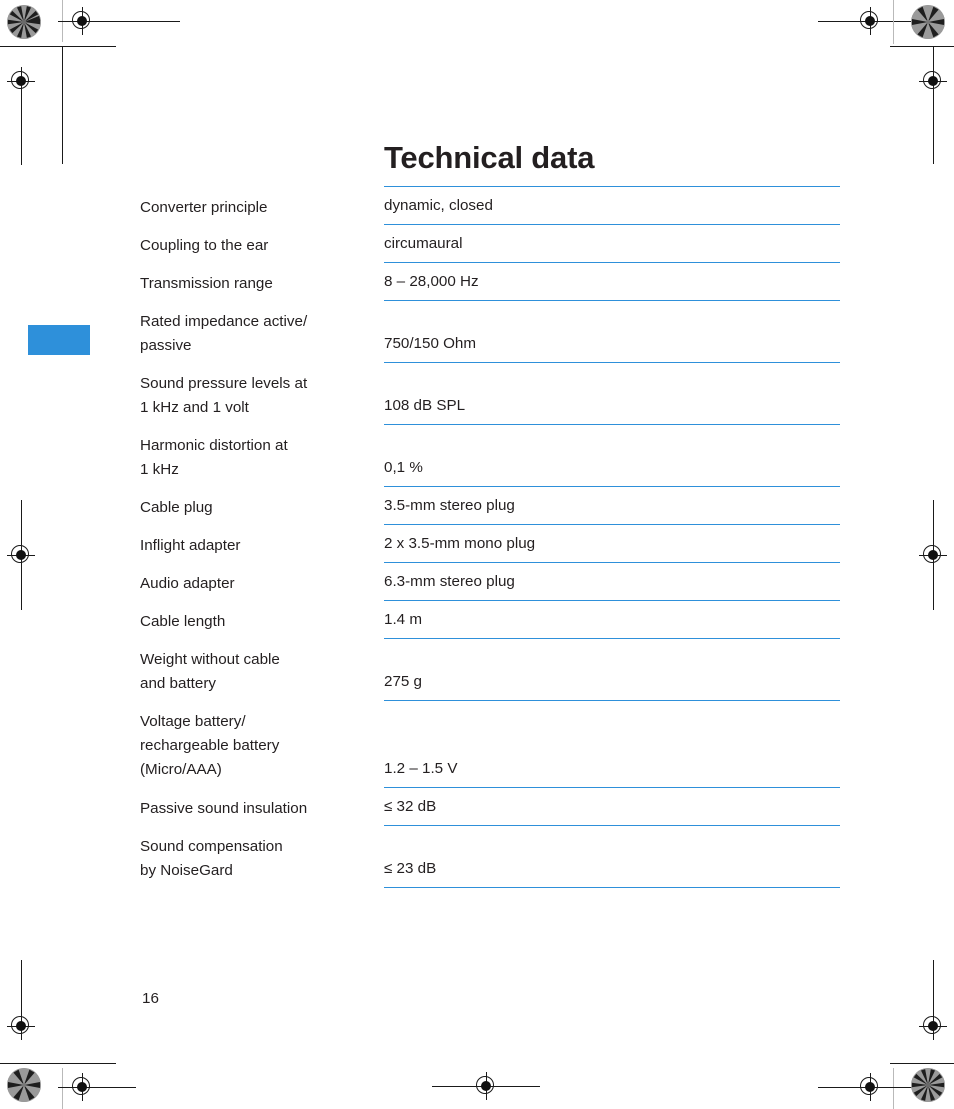  Describe the element at coordinates (204, 245) in the screenshot. I see `spec-label: Coupling to the ear` at that location.